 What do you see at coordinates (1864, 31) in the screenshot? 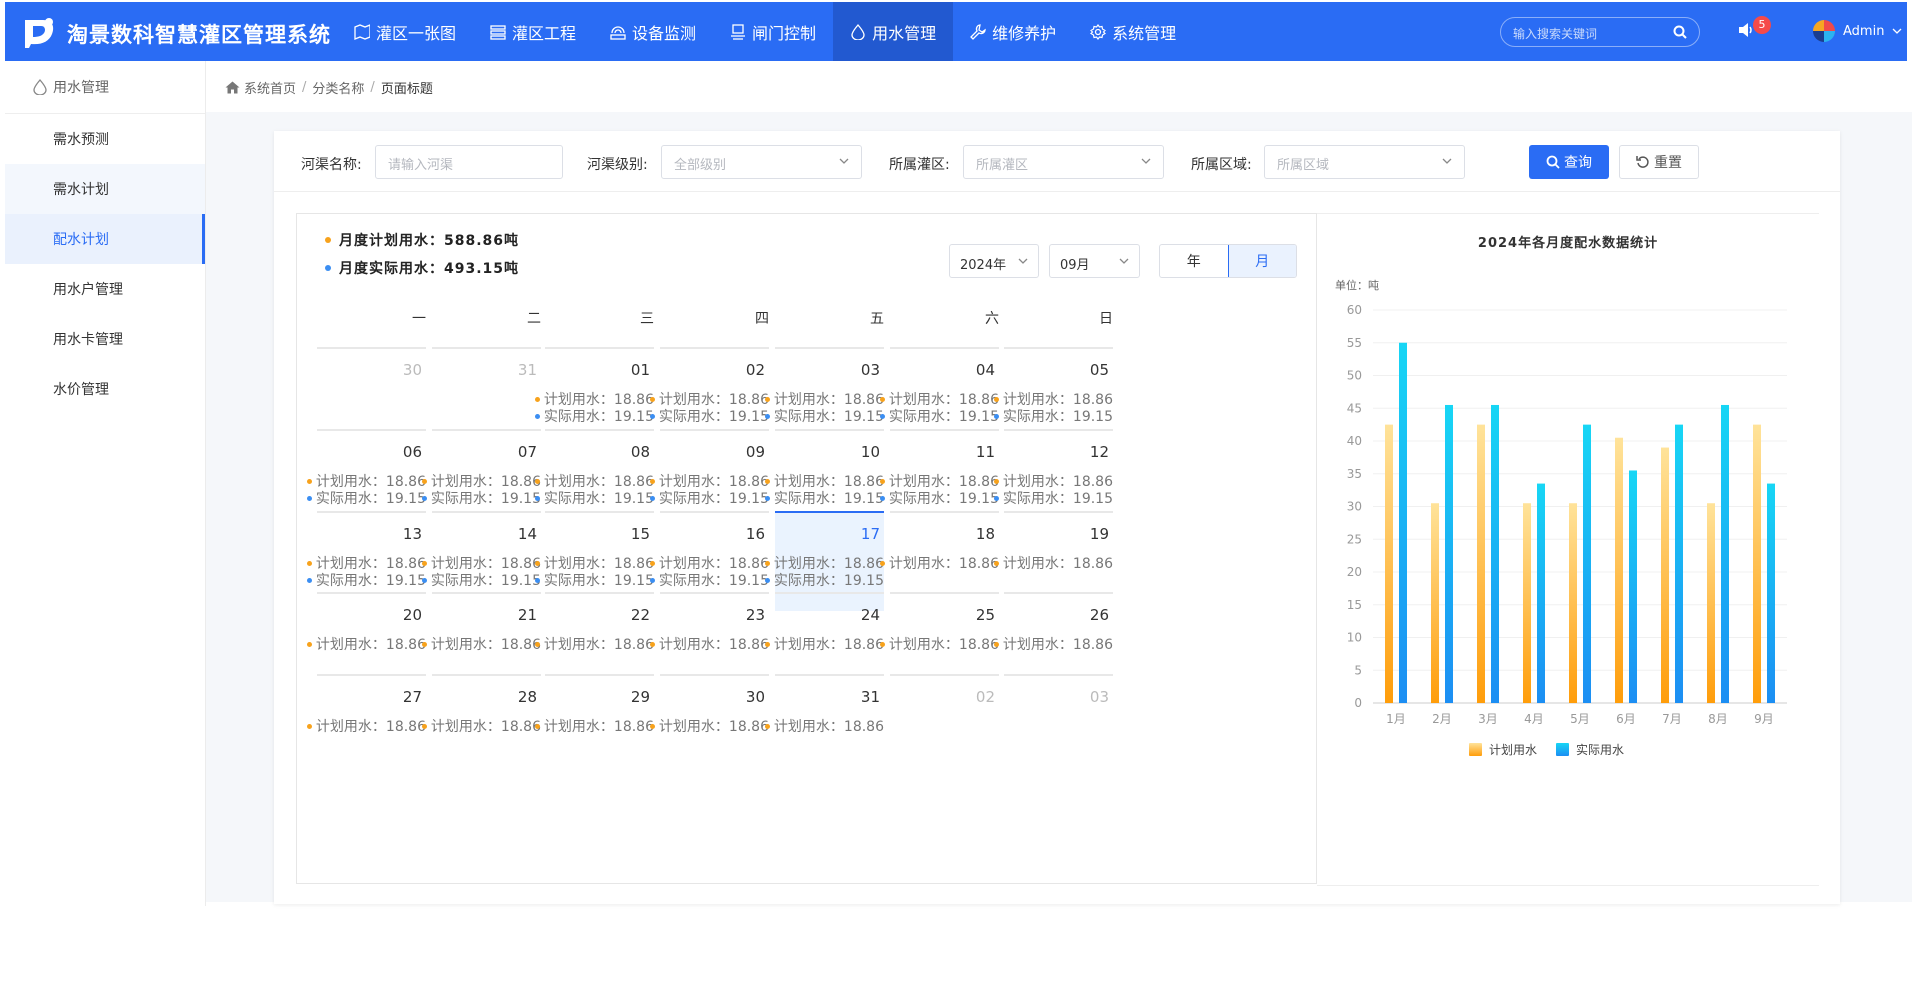
I see `user-name: Admin` at bounding box center [1864, 31].